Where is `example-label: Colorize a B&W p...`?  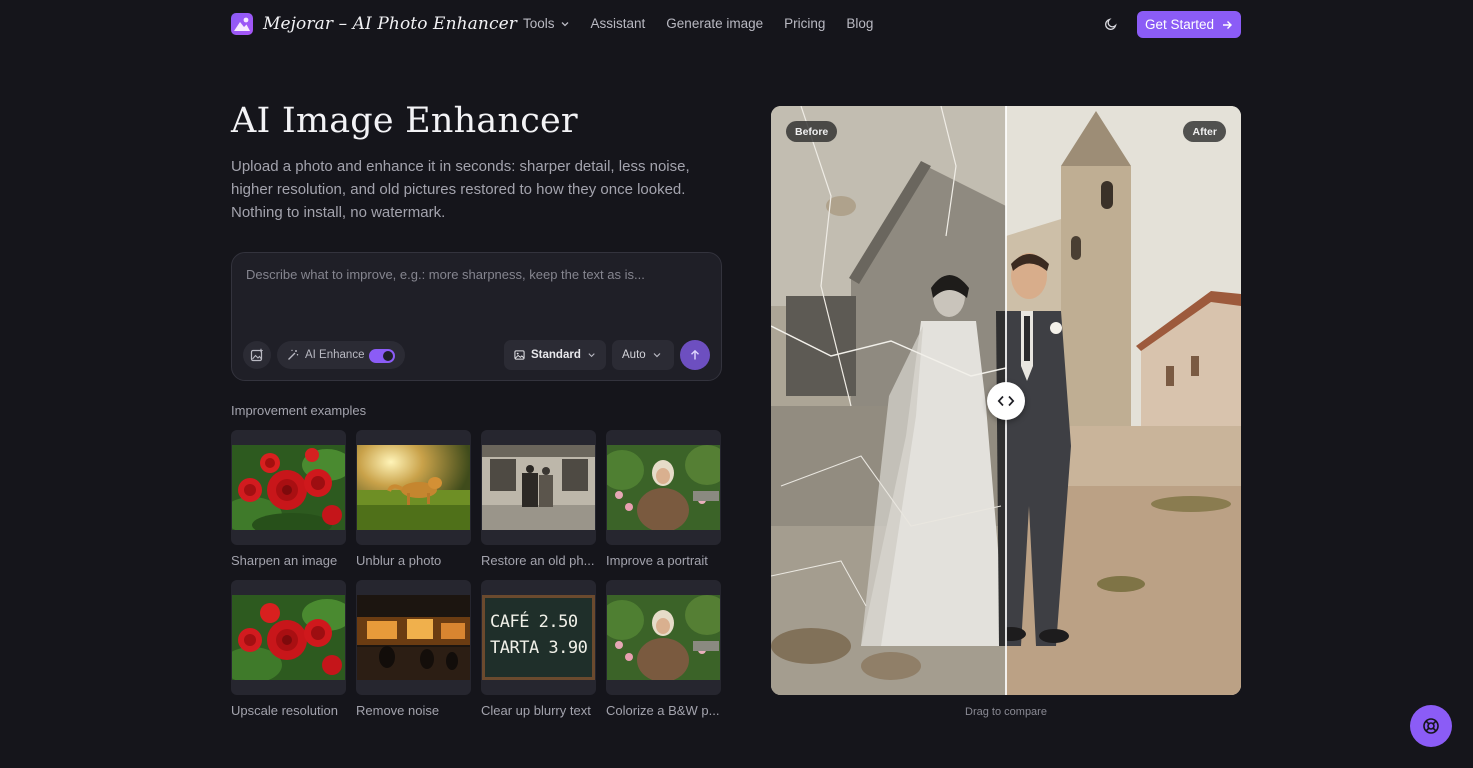 example-label: Colorize a B&W p... is located at coordinates (663, 710).